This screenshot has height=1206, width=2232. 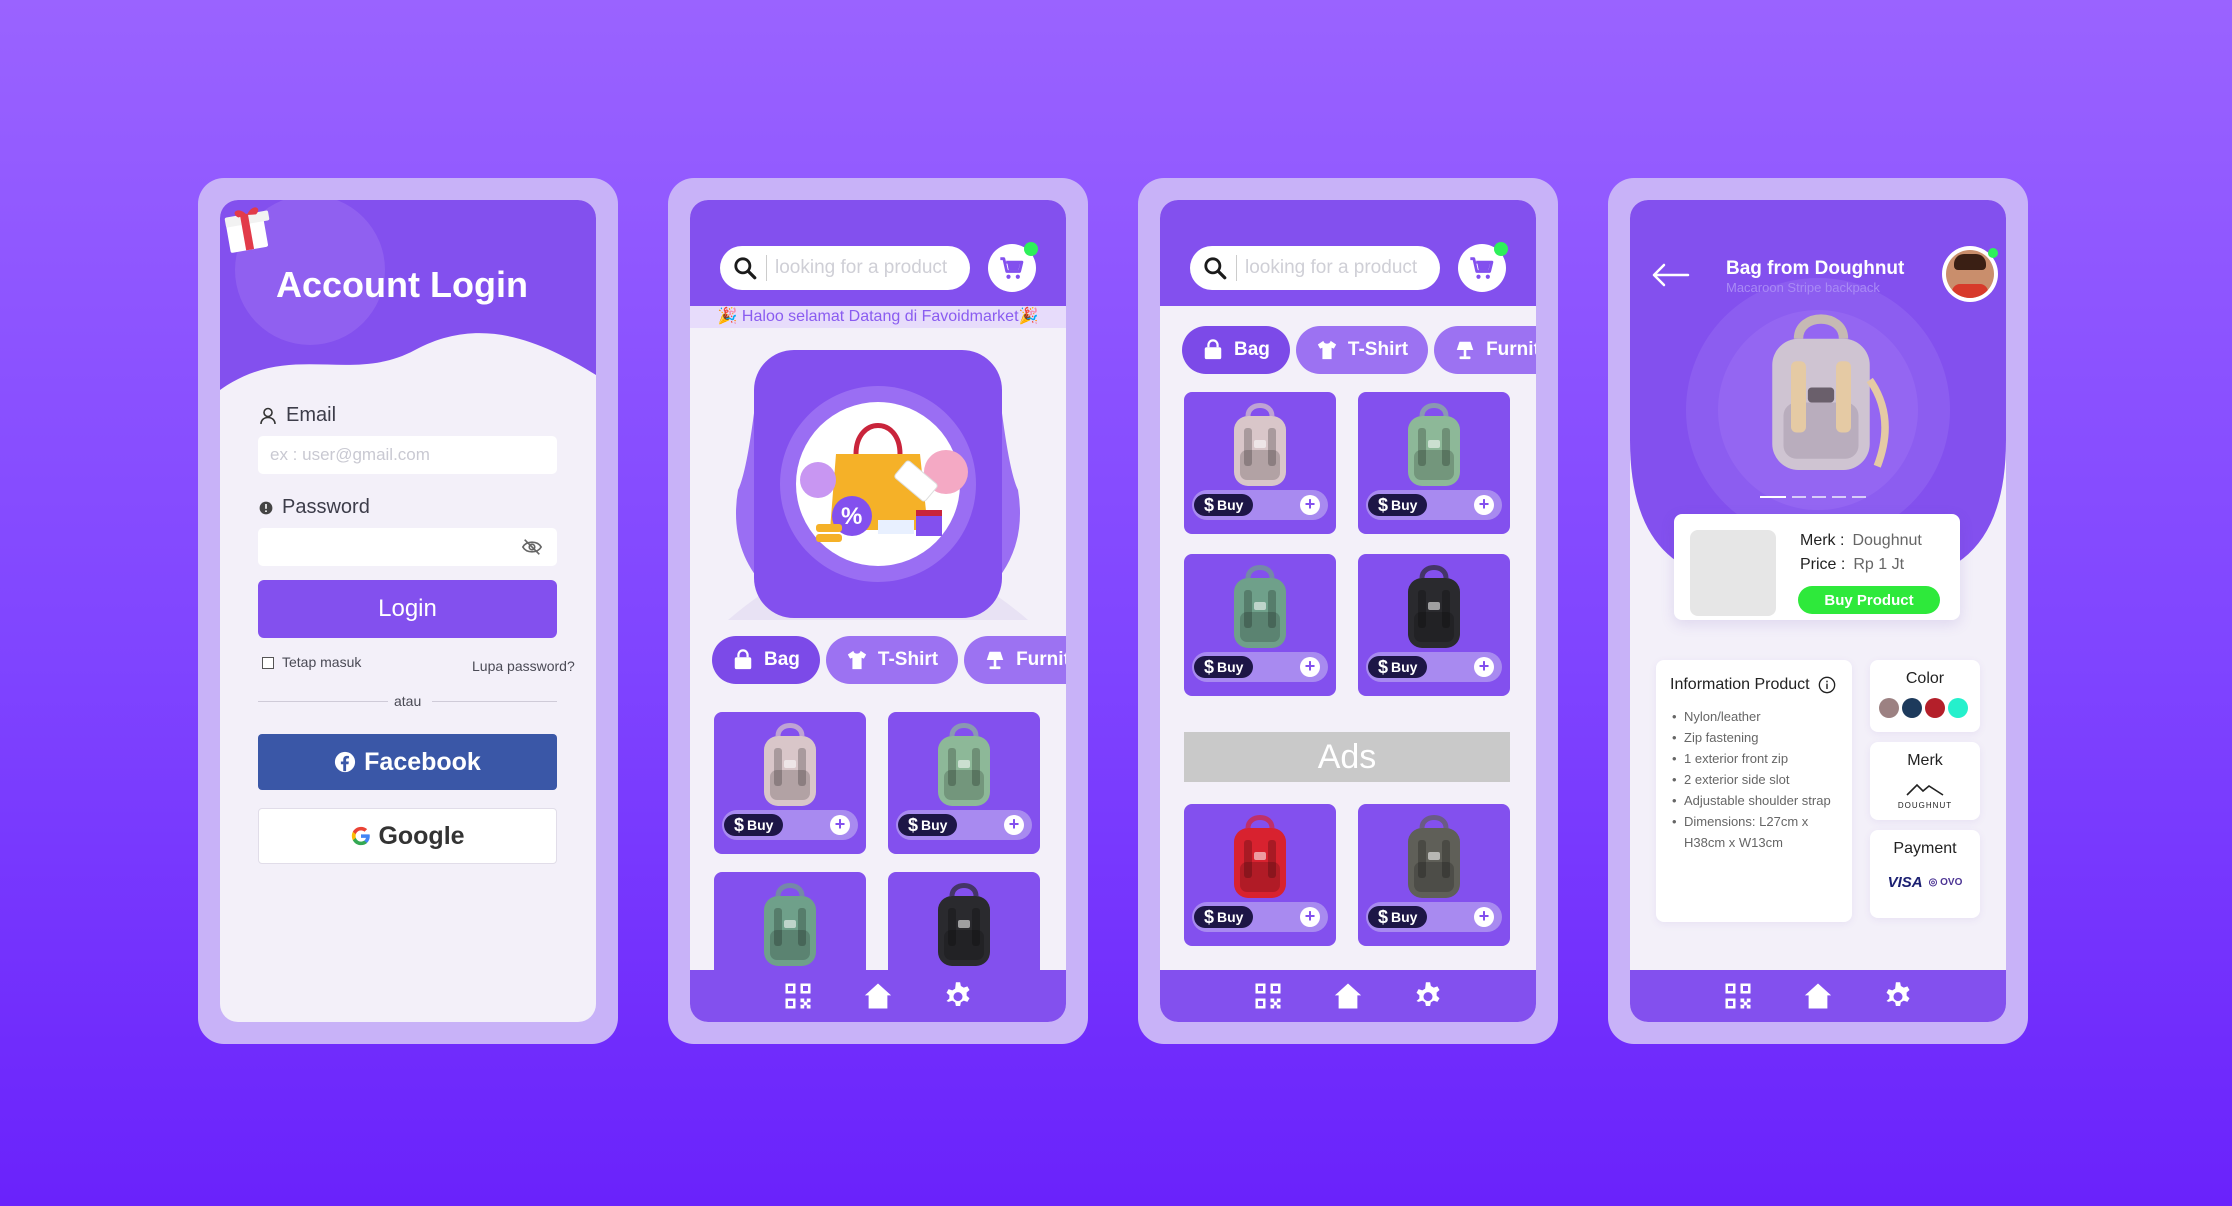 I want to click on email-label-row: Email, so click(x=297, y=415).